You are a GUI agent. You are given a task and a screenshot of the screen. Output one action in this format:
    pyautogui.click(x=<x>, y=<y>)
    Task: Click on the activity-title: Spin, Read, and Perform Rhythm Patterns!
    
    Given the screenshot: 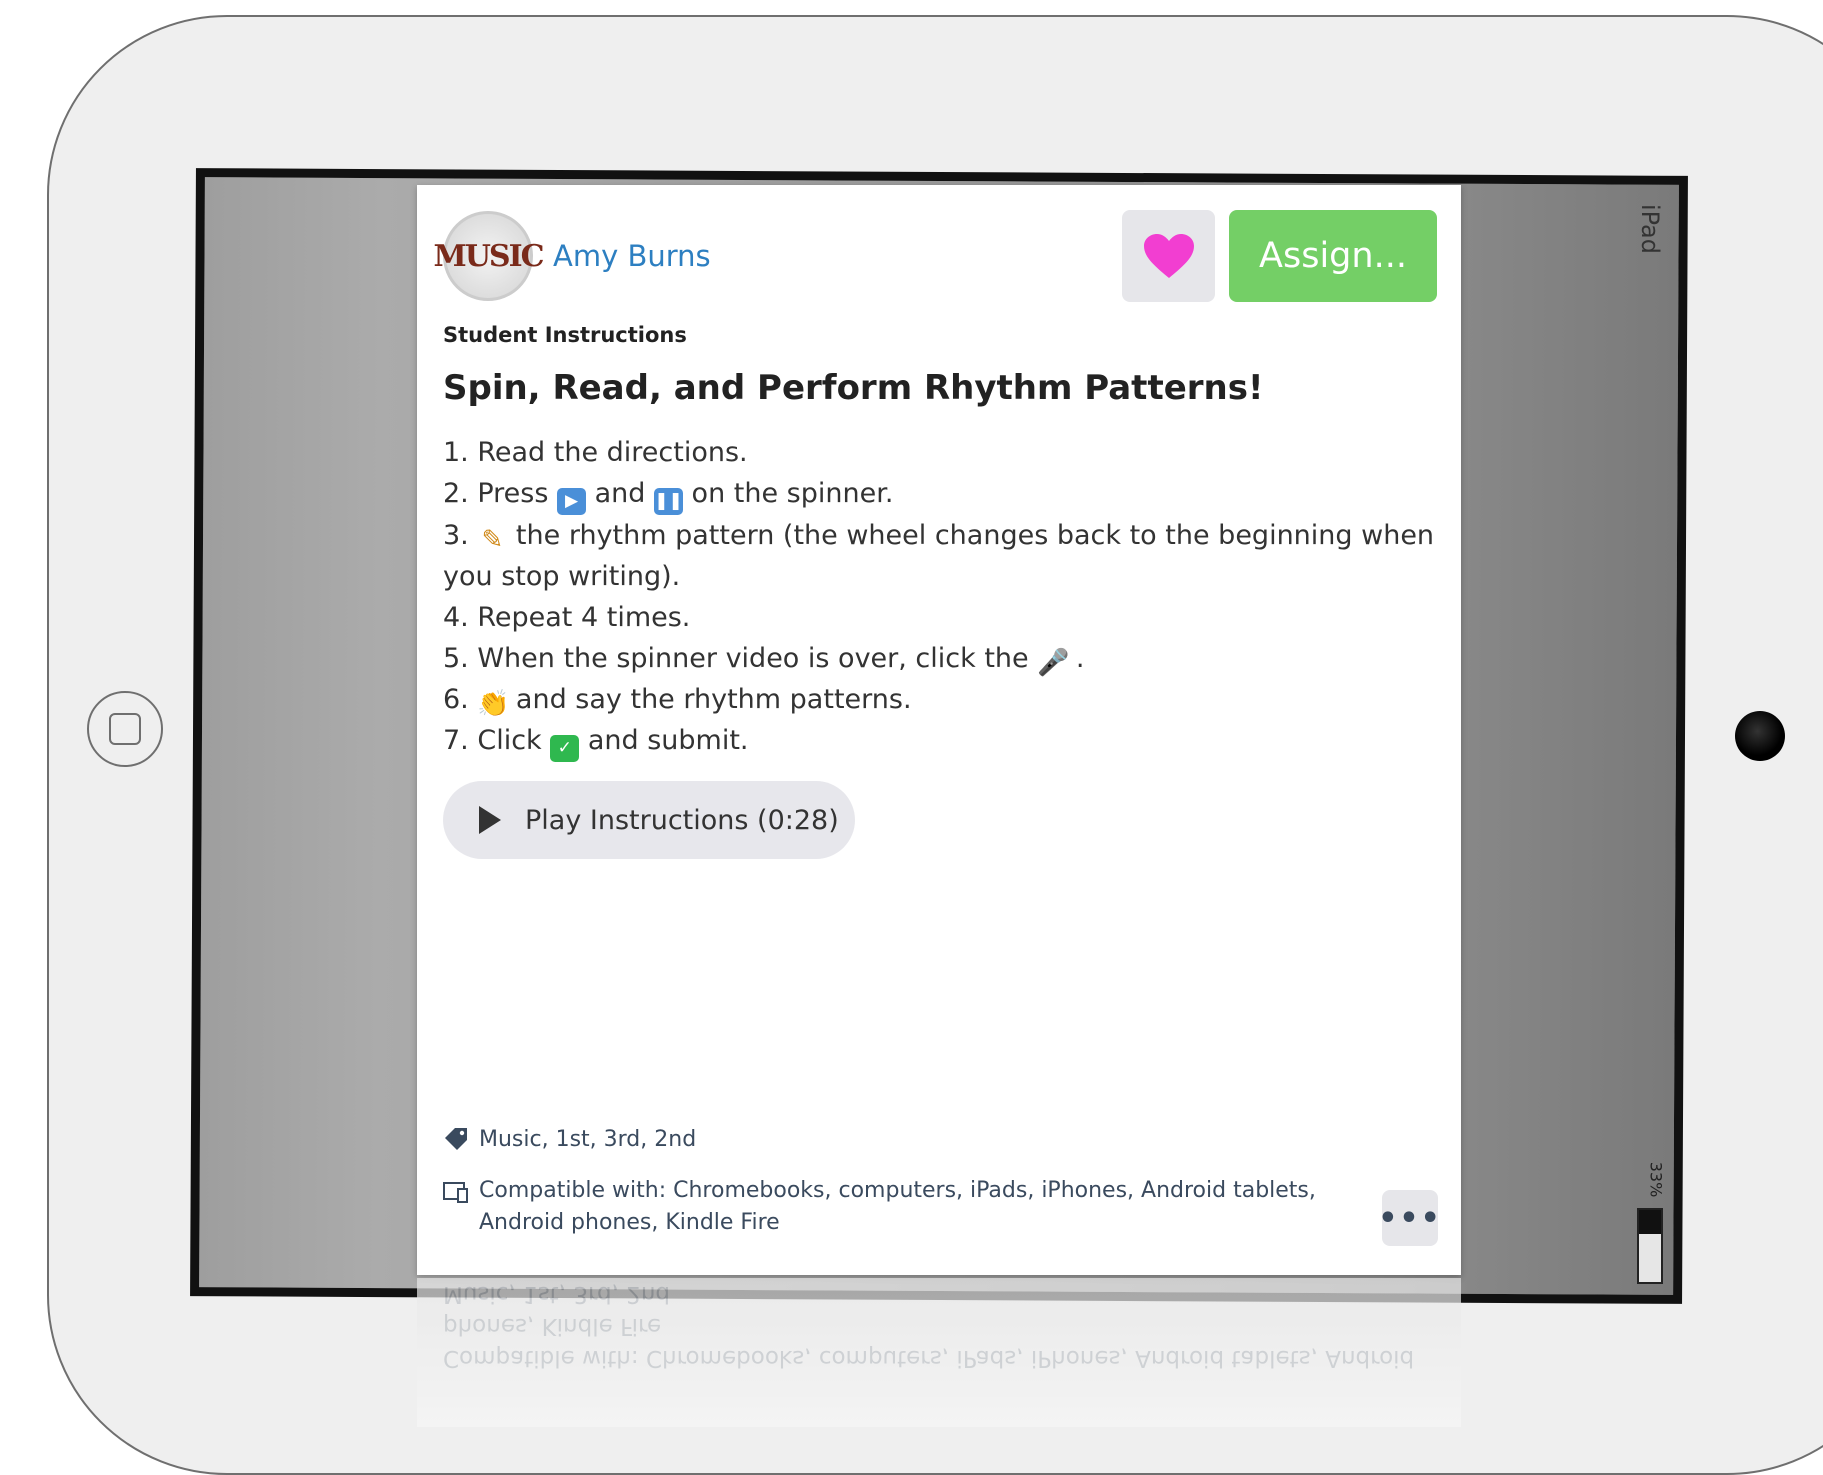 What is the action you would take?
    pyautogui.click(x=853, y=388)
    